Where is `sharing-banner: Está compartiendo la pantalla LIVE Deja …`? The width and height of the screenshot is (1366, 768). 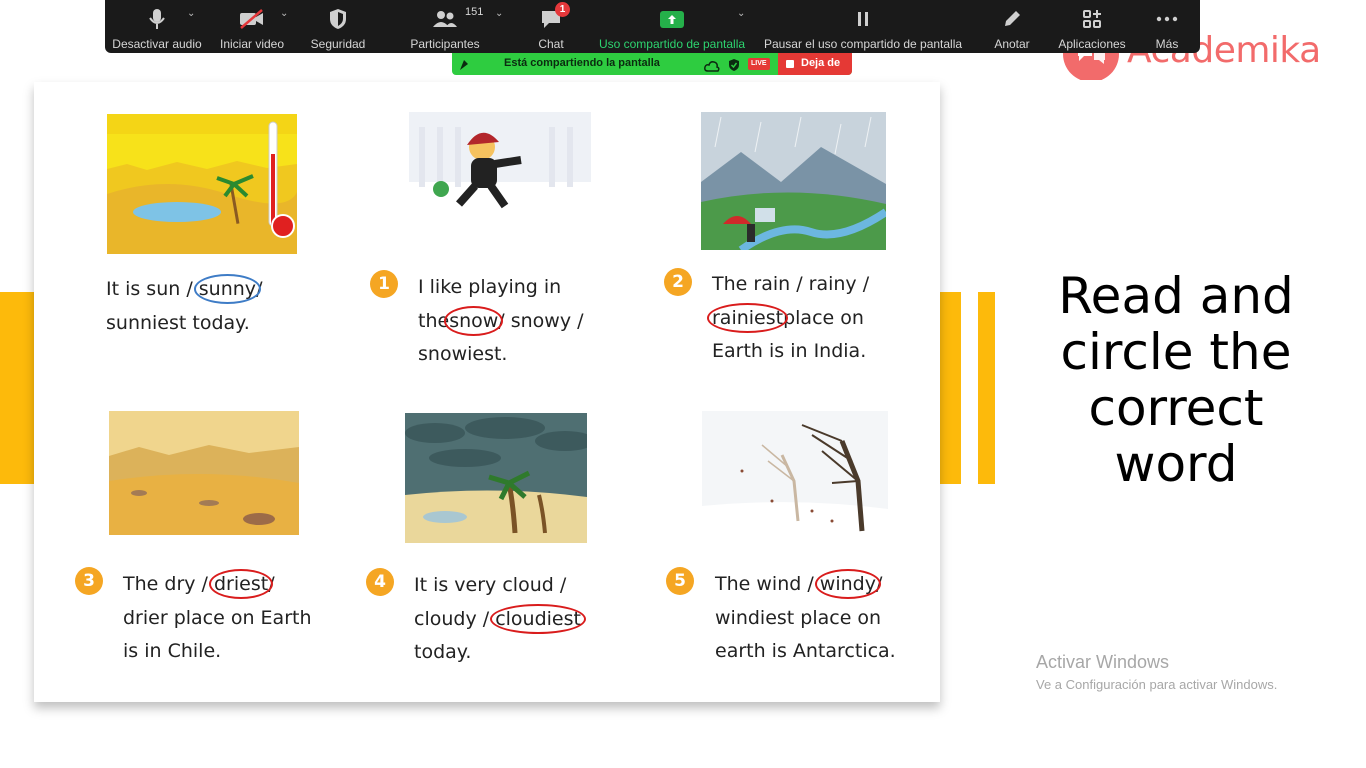
sharing-banner: Está compartiendo la pantalla LIVE Deja … is located at coordinates (652, 64).